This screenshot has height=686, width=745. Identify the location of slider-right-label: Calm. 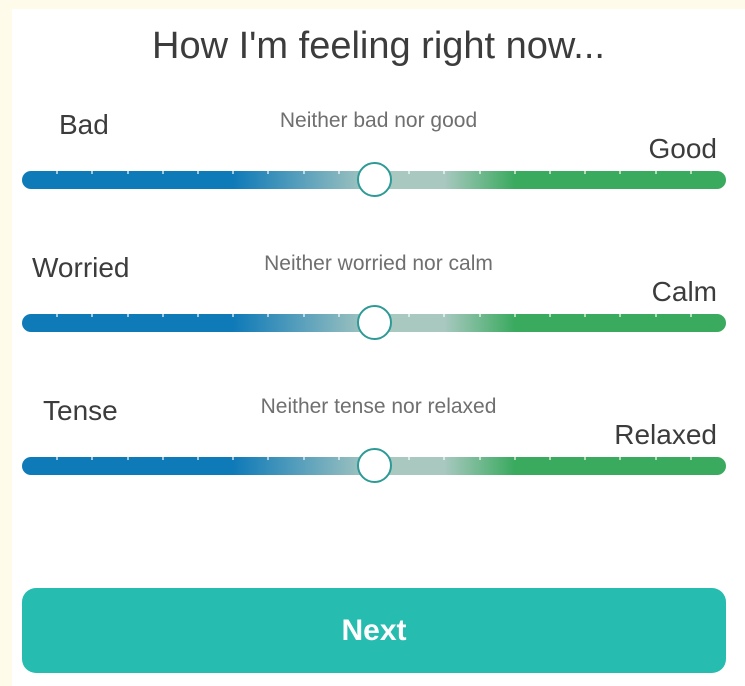
(684, 291).